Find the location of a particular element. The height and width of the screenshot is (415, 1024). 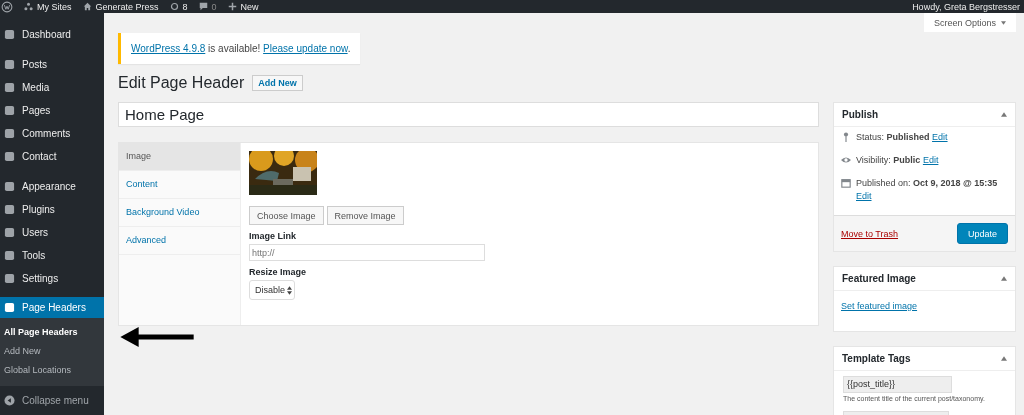

publish-detail: Visibility: Public Edit is located at coordinates (897, 160).